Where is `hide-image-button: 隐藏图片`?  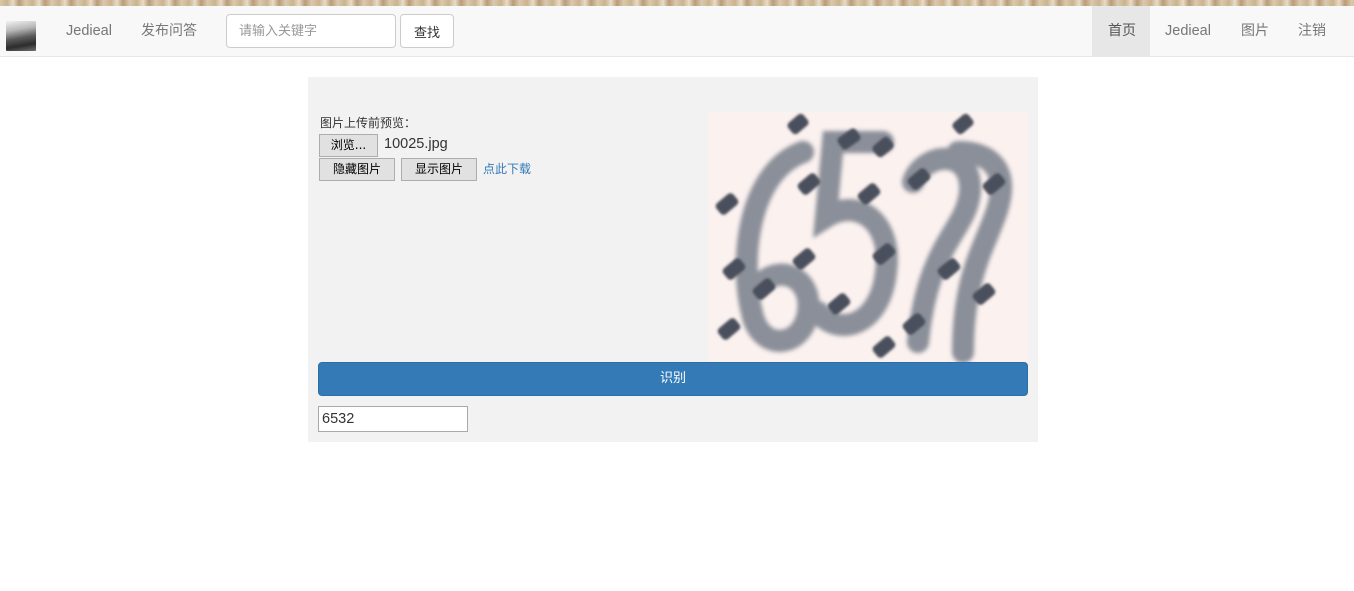
hide-image-button: 隐藏图片 is located at coordinates (357, 169).